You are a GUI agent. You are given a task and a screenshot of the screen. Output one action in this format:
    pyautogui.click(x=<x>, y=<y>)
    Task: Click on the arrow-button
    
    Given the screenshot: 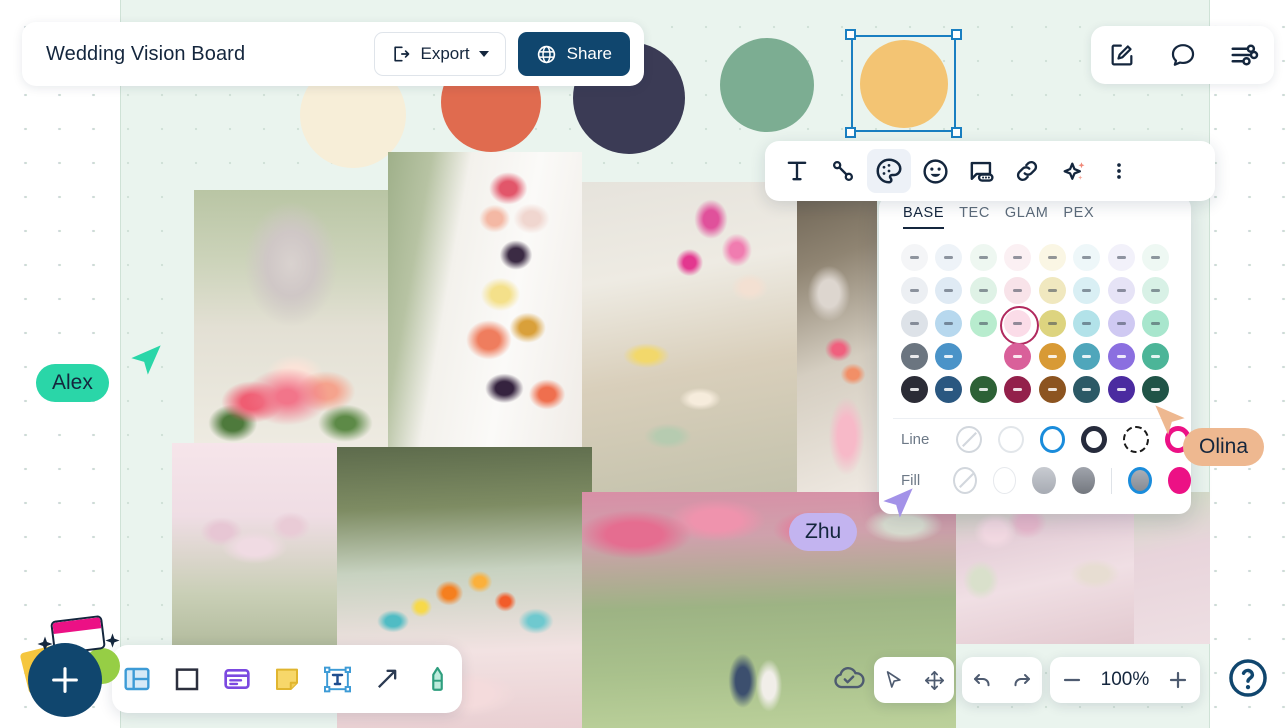 What is the action you would take?
    pyautogui.click(x=387, y=679)
    